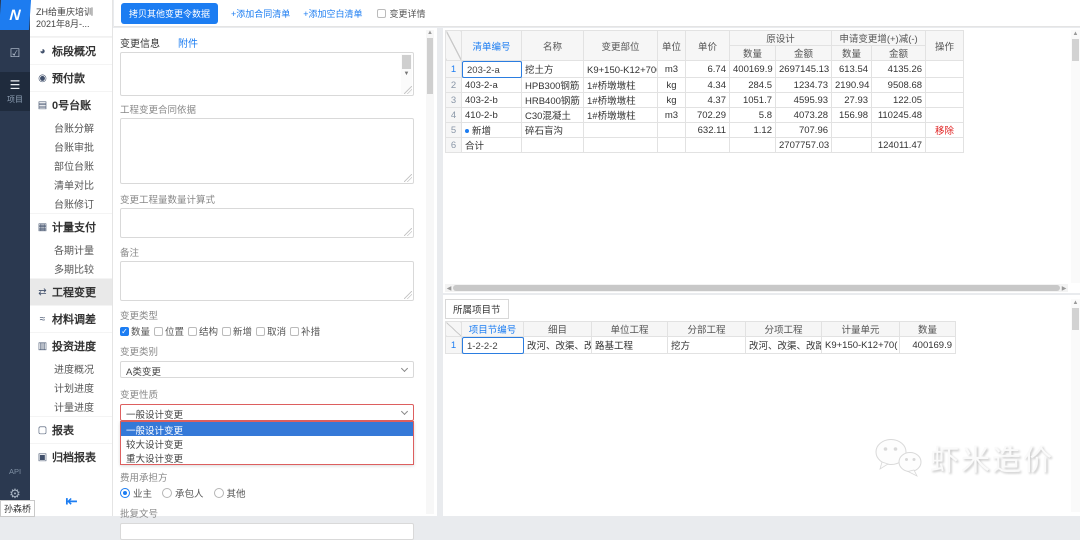 The height and width of the screenshot is (540, 1080). I want to click on col-qty: 数量, so click(752, 53).